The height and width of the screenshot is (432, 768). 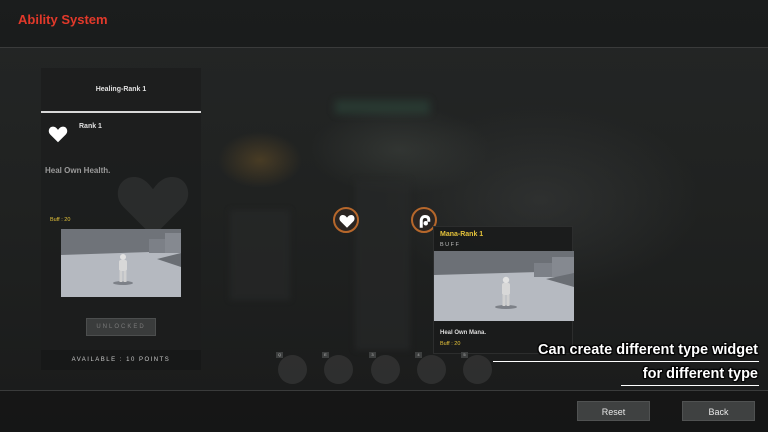 I want to click on tooltip-description: Heal Own Mana., so click(x=463, y=333).